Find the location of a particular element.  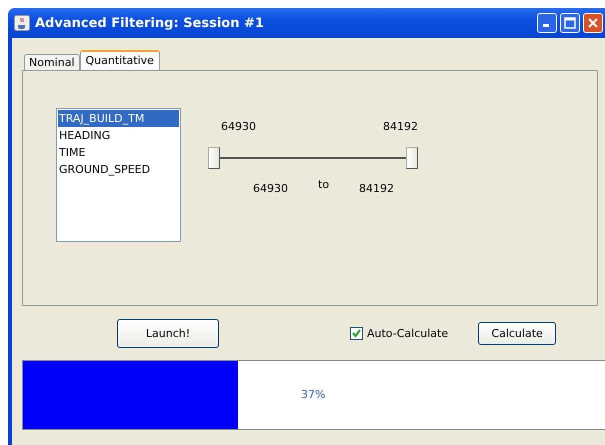

list-item: TRAJ_BUILD_TM is located at coordinates (118, 118).